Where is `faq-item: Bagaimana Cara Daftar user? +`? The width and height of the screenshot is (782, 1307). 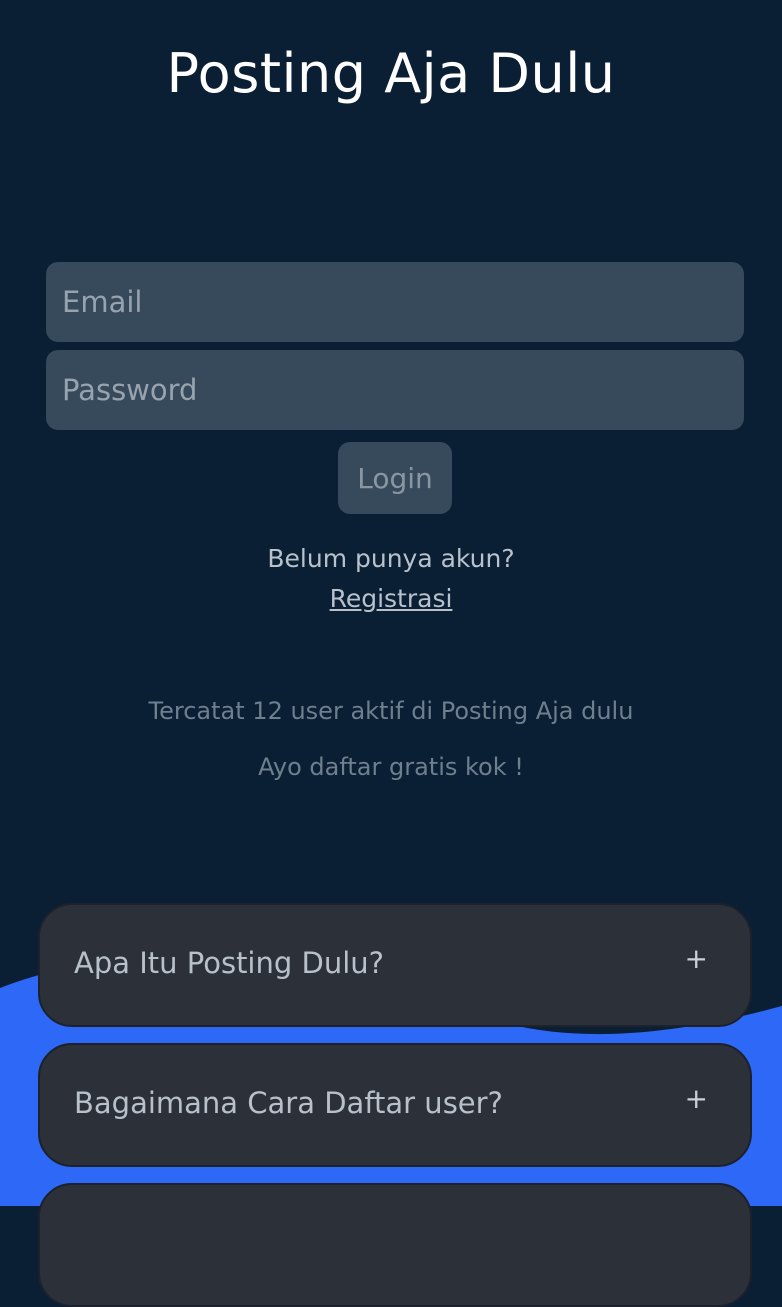
faq-item: Bagaimana Cara Daftar user? + is located at coordinates (395, 1105).